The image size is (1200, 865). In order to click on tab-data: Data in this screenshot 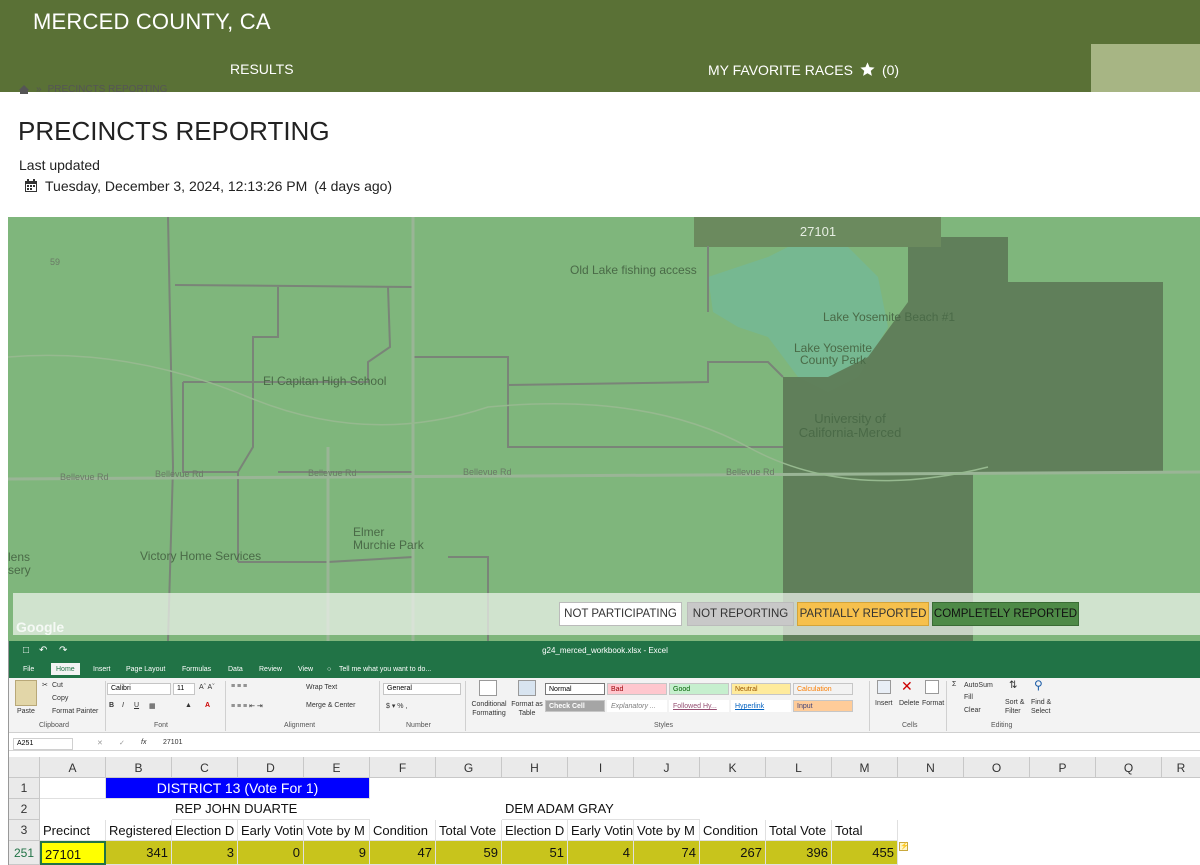, I will do `click(235, 669)`.